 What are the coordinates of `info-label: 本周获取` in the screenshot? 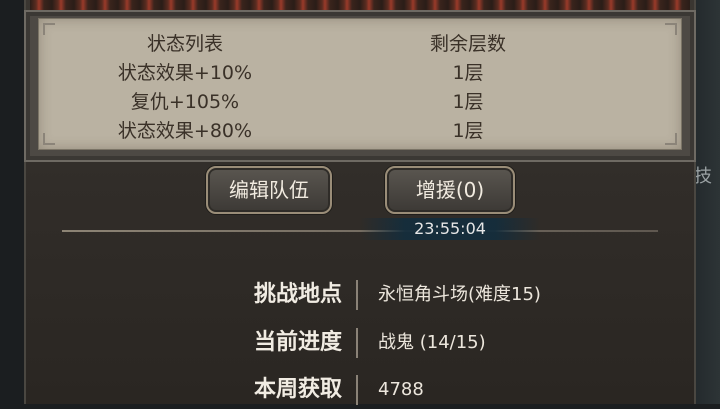 It's located at (297, 389).